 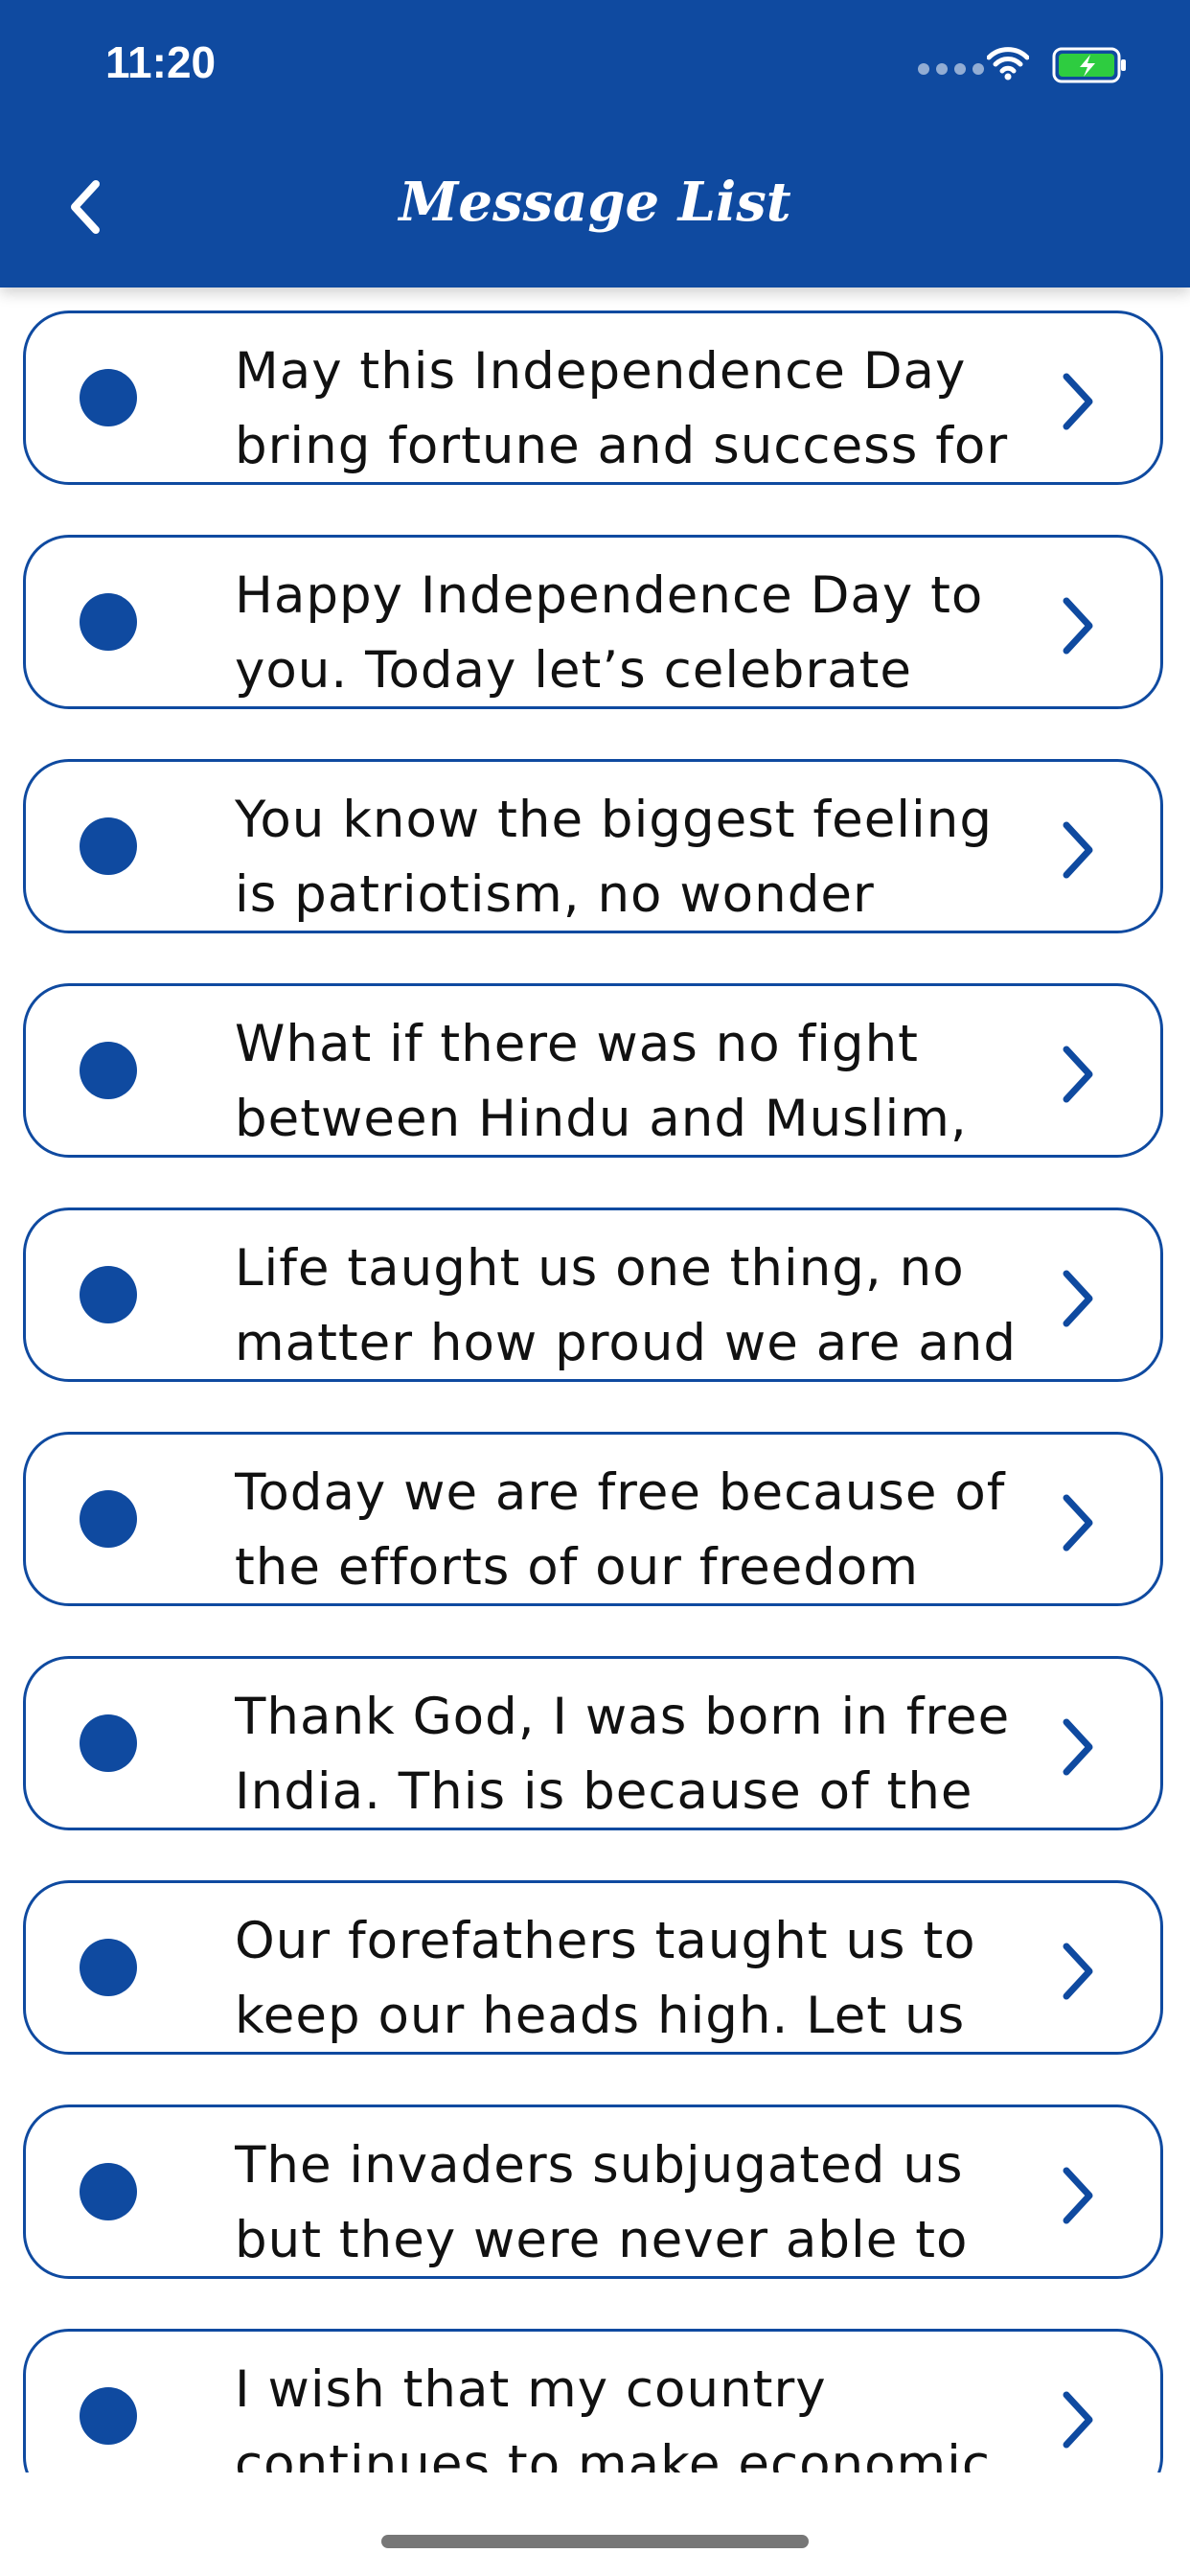 I want to click on message-line-2: India. This is because of the, so click(x=604, y=1791).